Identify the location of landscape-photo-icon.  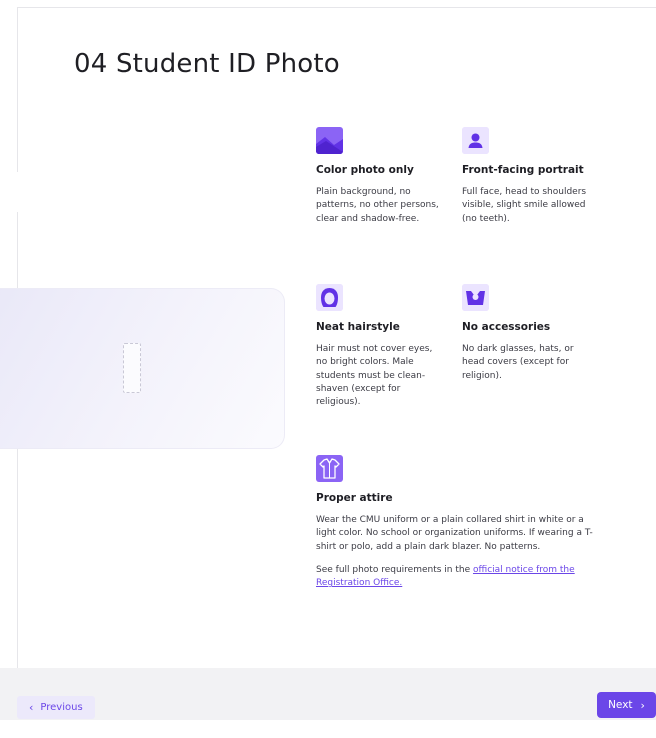
(329, 140).